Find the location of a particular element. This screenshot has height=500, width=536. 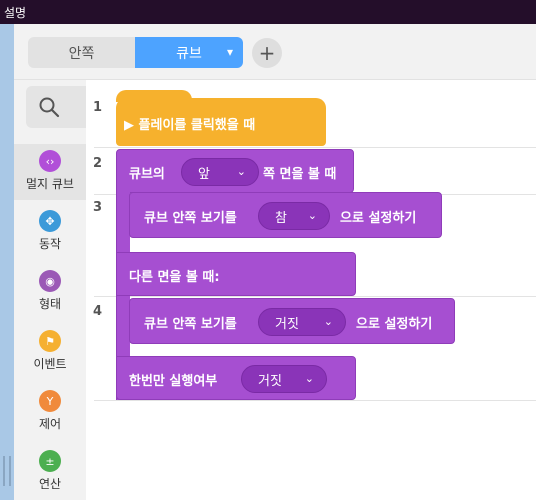

block-category-sidebar: ‹› 멀지 큐브 ✥ 동작 ◉ 형태 ⚑ 이벤트 Y 제어 ± 연산 is located at coordinates (50, 290).